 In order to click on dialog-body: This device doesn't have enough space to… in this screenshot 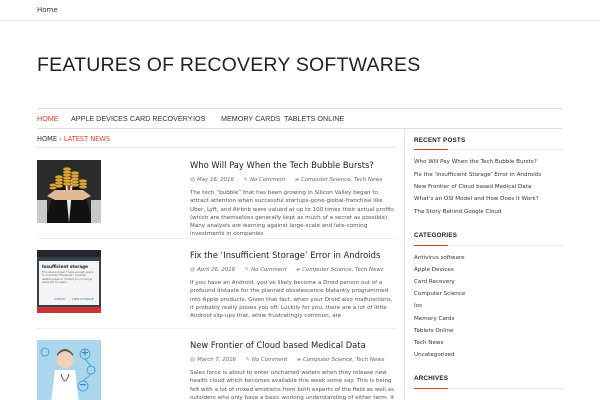, I will do `click(68, 277)`.